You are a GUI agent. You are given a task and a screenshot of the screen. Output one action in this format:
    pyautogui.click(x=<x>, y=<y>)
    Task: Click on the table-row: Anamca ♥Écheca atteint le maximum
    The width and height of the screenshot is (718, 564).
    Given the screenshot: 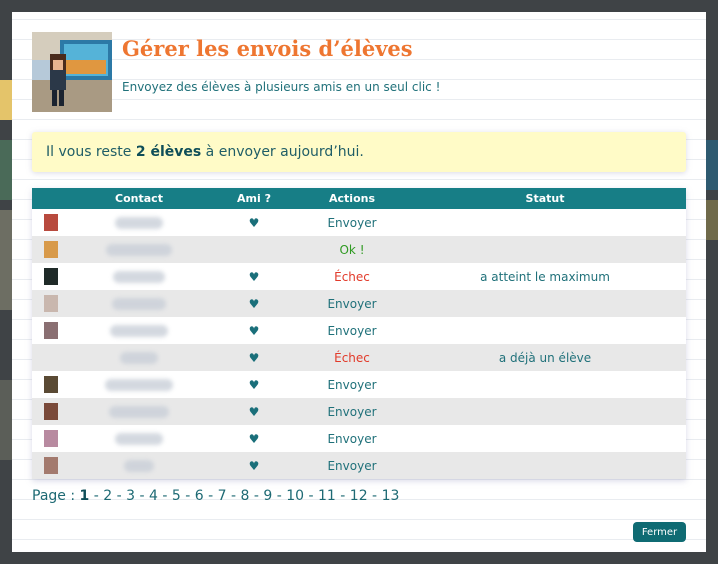 What is the action you would take?
    pyautogui.click(x=359, y=276)
    